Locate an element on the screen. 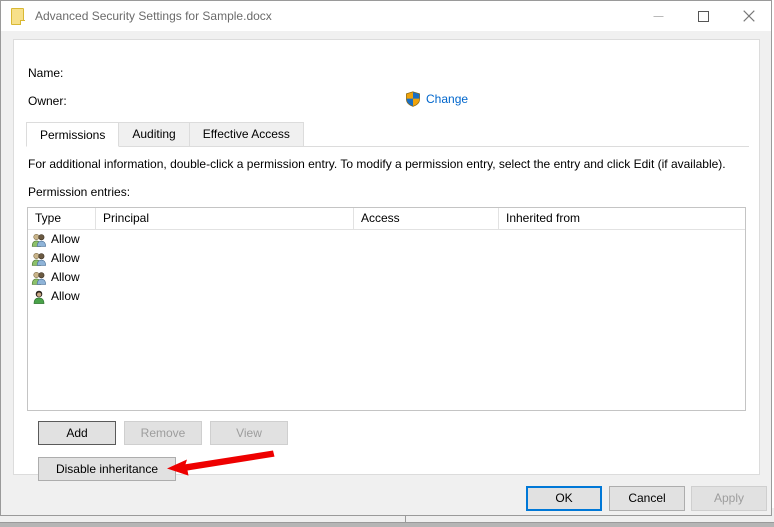 This screenshot has height=527, width=774. tab-effective-access: Effective Access is located at coordinates (246, 134).